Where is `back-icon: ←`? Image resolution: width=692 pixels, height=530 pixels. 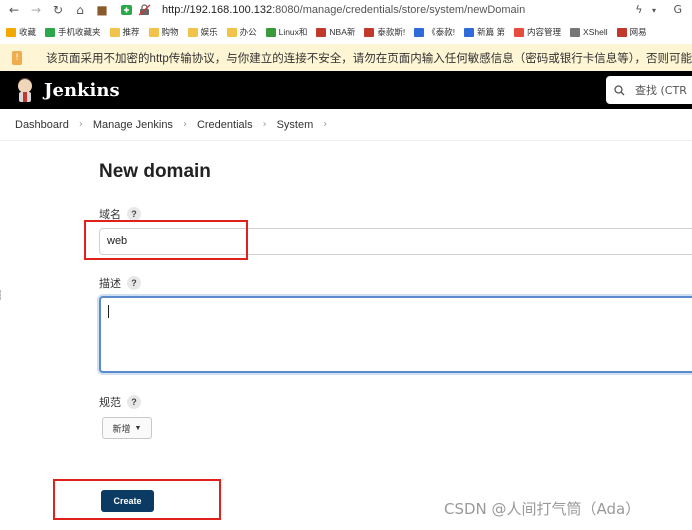 back-icon: ← is located at coordinates (14, 10).